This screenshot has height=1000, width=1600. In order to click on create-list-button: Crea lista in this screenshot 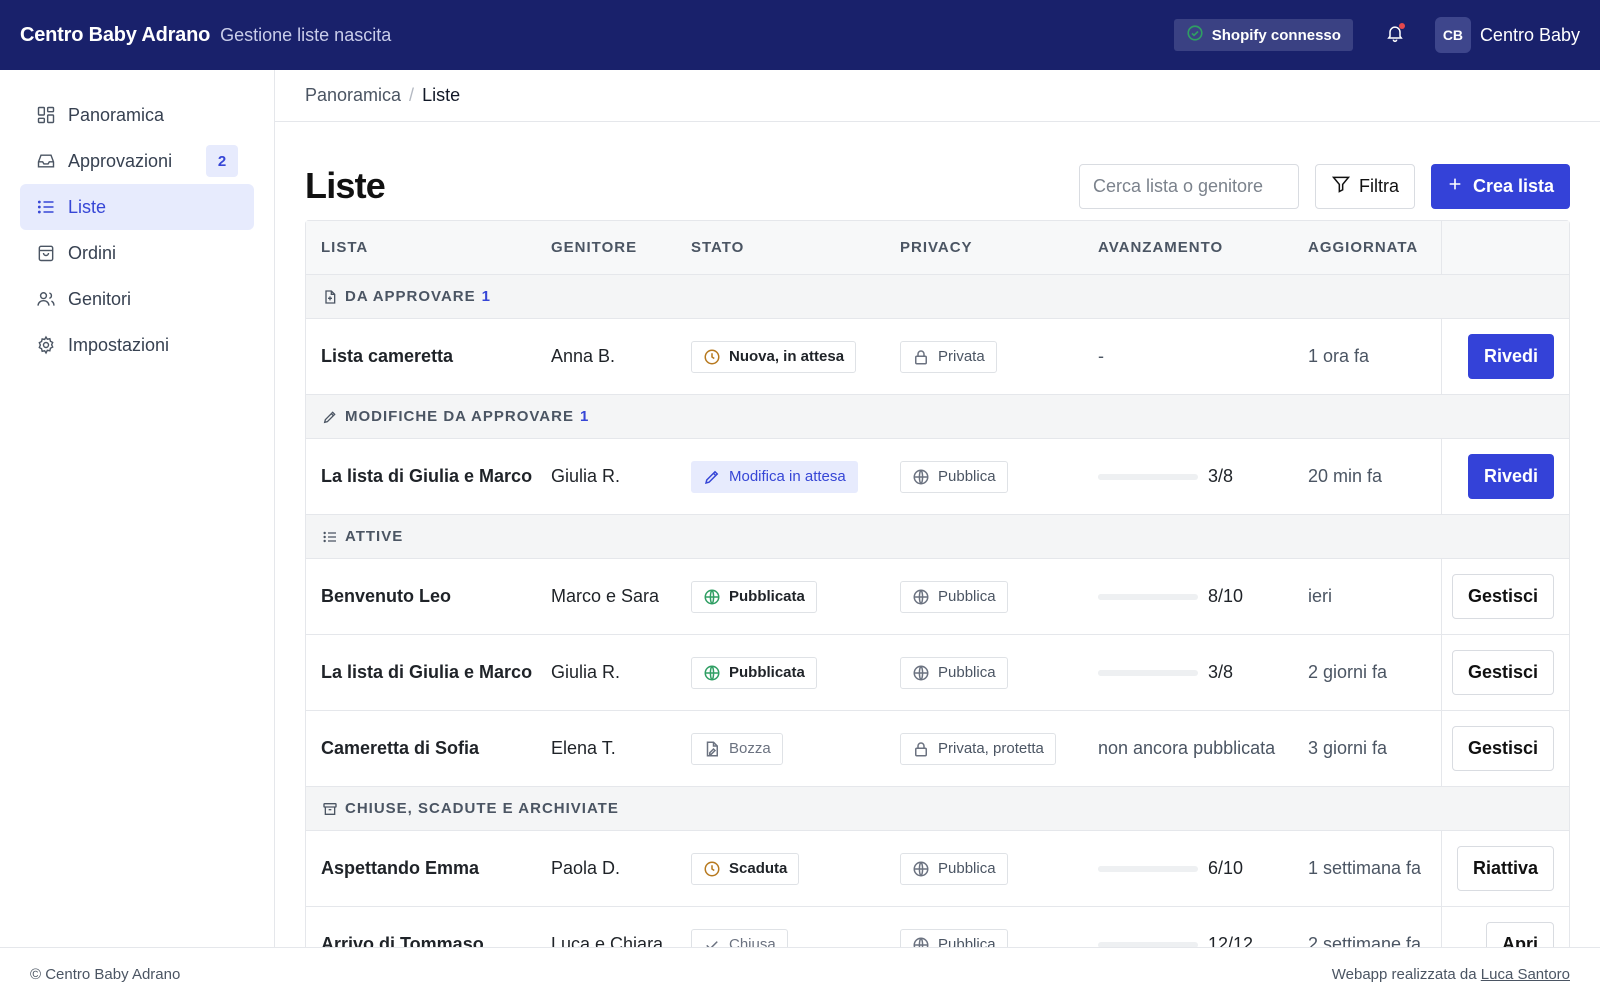, I will do `click(1500, 186)`.